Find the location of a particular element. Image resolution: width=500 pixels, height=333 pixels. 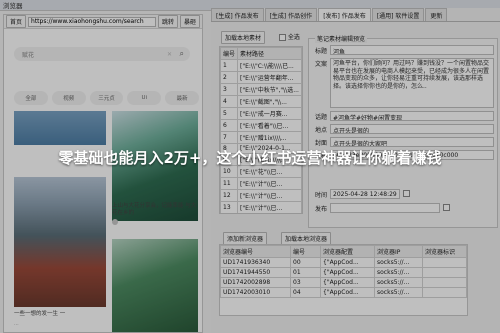

promo-headline: 零基础也能月入2万+，这个小红书运营神器让你躺着赚钱 is located at coordinates (250, 158).